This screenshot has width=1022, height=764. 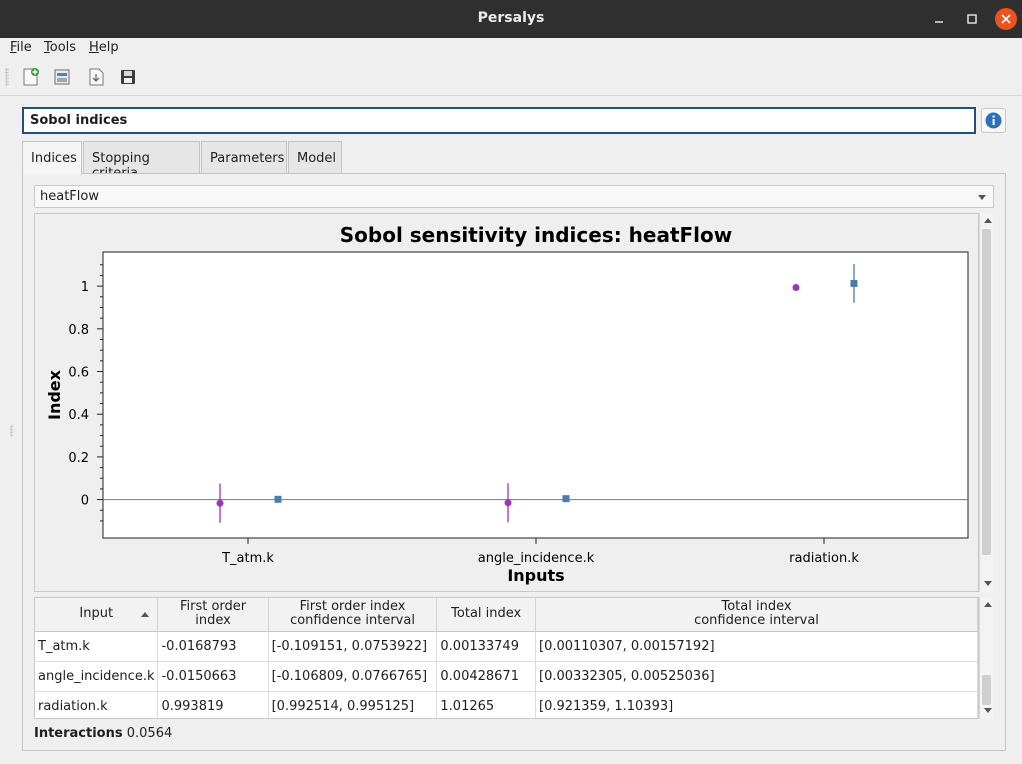 I want to click on menu-file: File, so click(x=21, y=47).